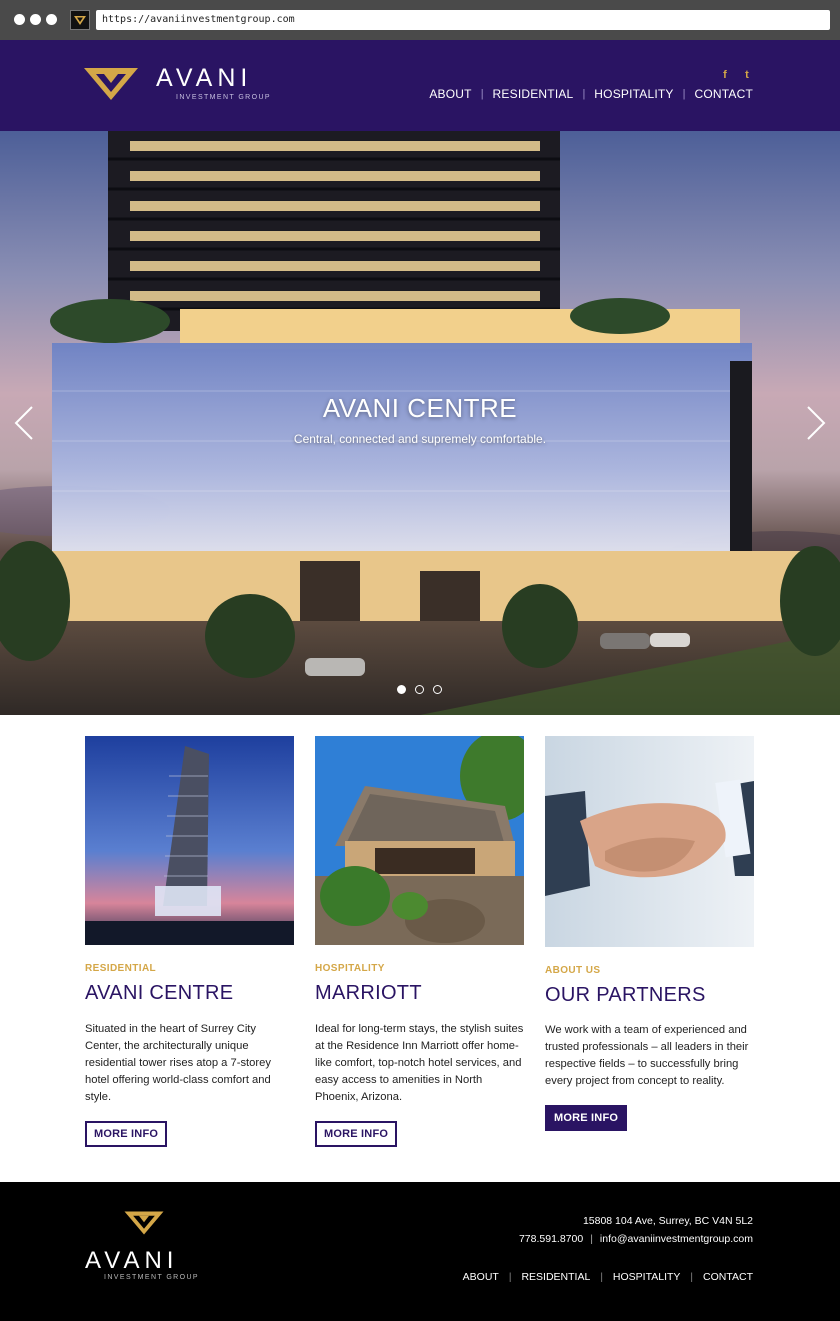 The width and height of the screenshot is (840, 1321). What do you see at coordinates (551, 1239) in the screenshot?
I see `footer-phone: 778.591.8700` at bounding box center [551, 1239].